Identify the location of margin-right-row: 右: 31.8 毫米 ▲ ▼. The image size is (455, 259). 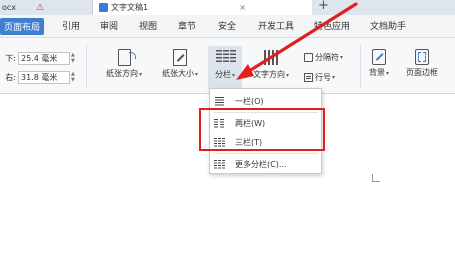
(39, 77).